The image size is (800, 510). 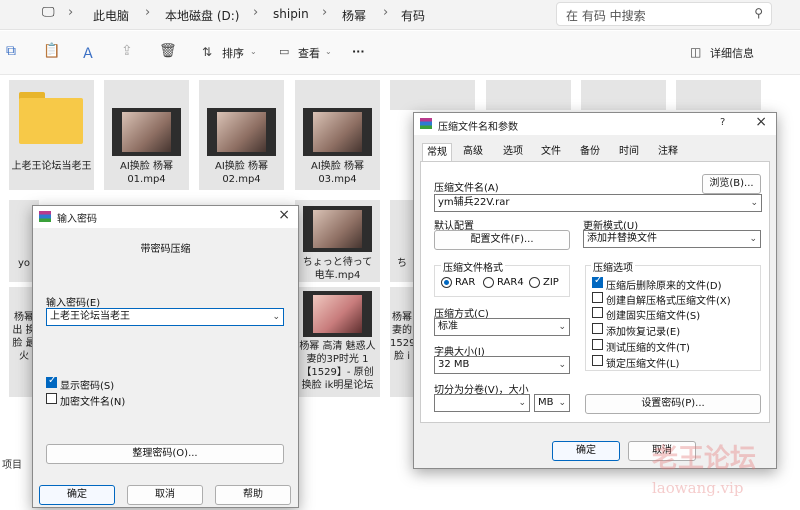 I want to click on recovery-record-label: 添加恢复记录(E), so click(x=643, y=332).